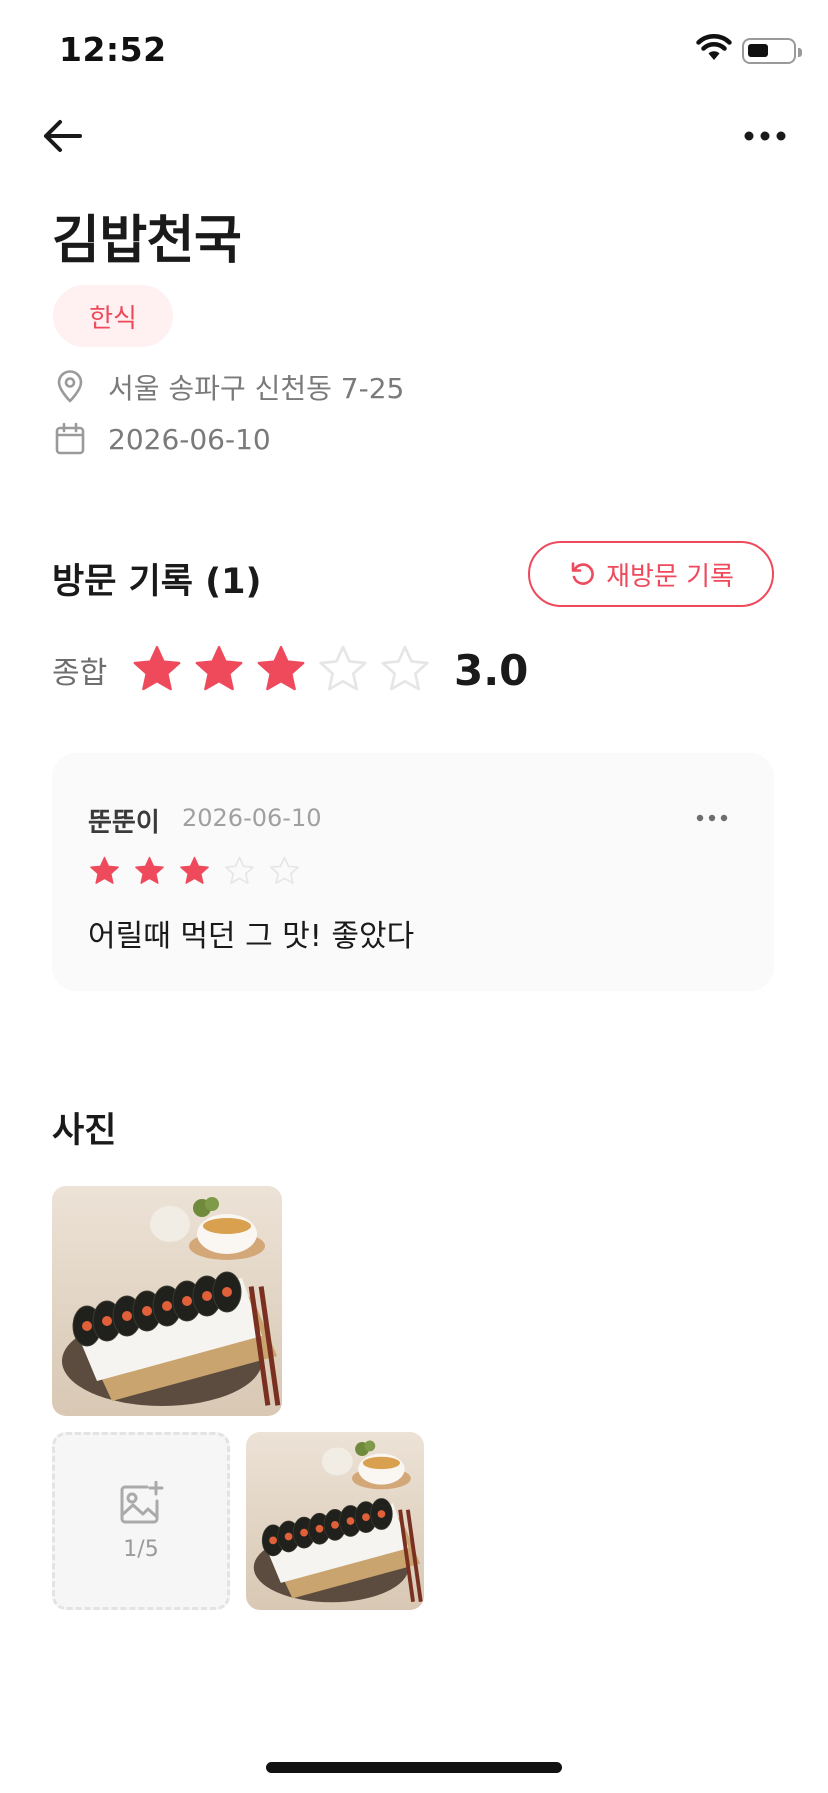 This screenshot has height=1793, width=828. What do you see at coordinates (414, 50) in the screenshot?
I see `status-bar: 12:52` at bounding box center [414, 50].